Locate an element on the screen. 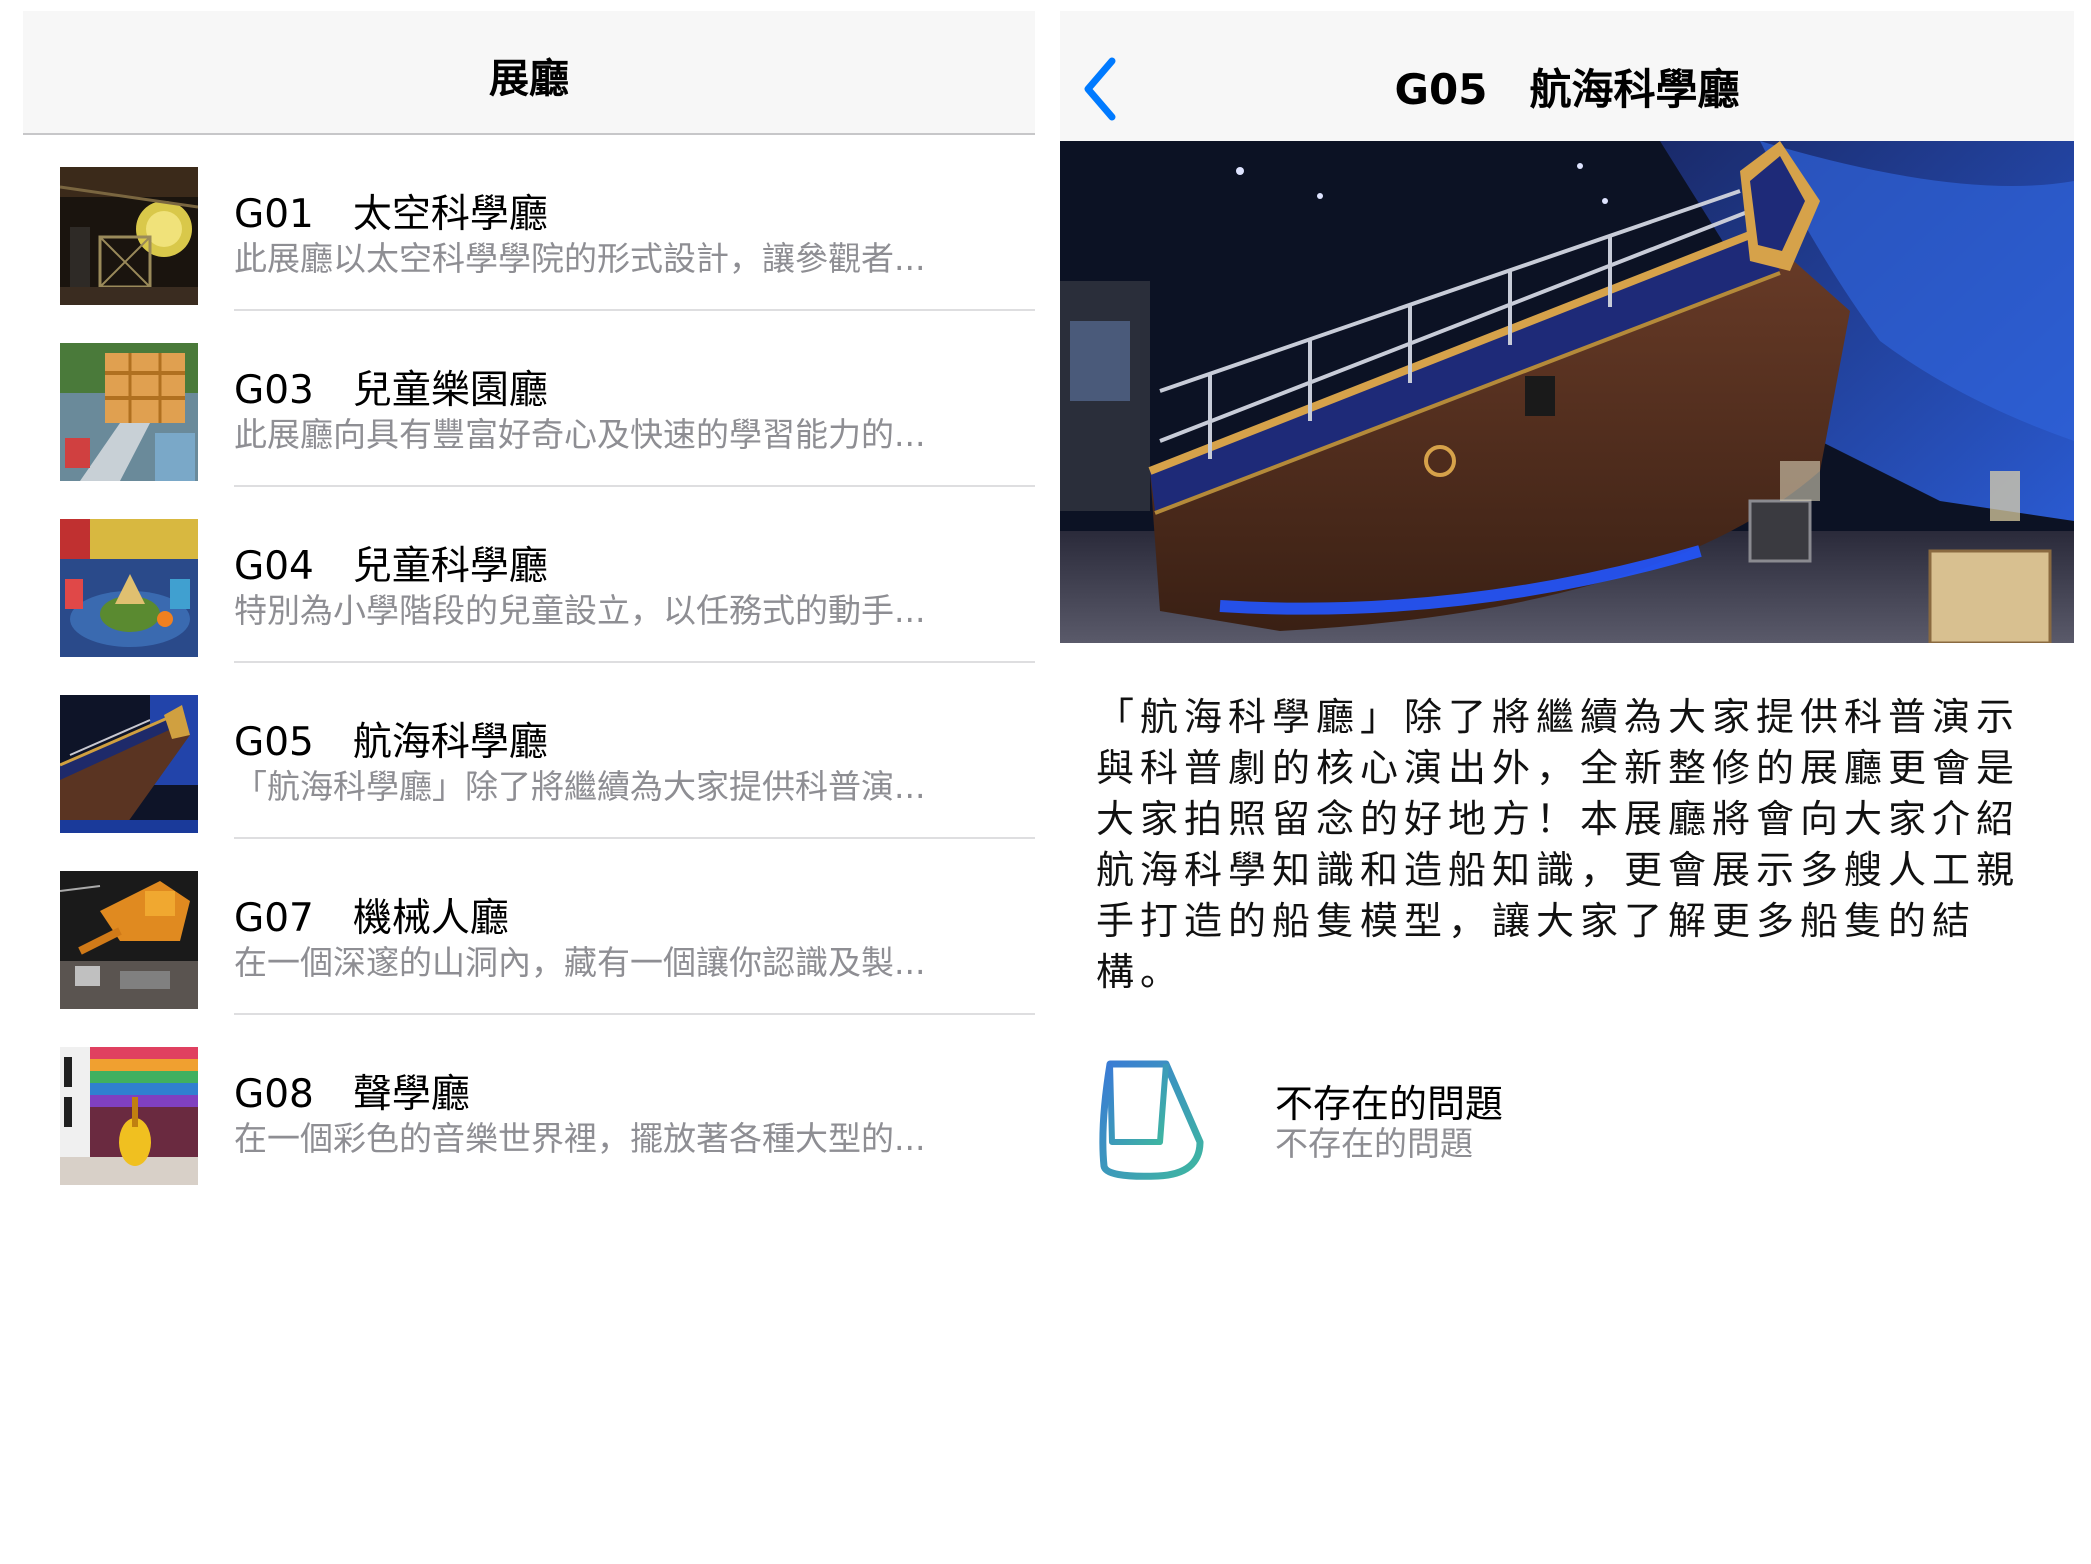 The height and width of the screenshot is (1564, 2091). hall-thumbnail-g07 is located at coordinates (129, 940).